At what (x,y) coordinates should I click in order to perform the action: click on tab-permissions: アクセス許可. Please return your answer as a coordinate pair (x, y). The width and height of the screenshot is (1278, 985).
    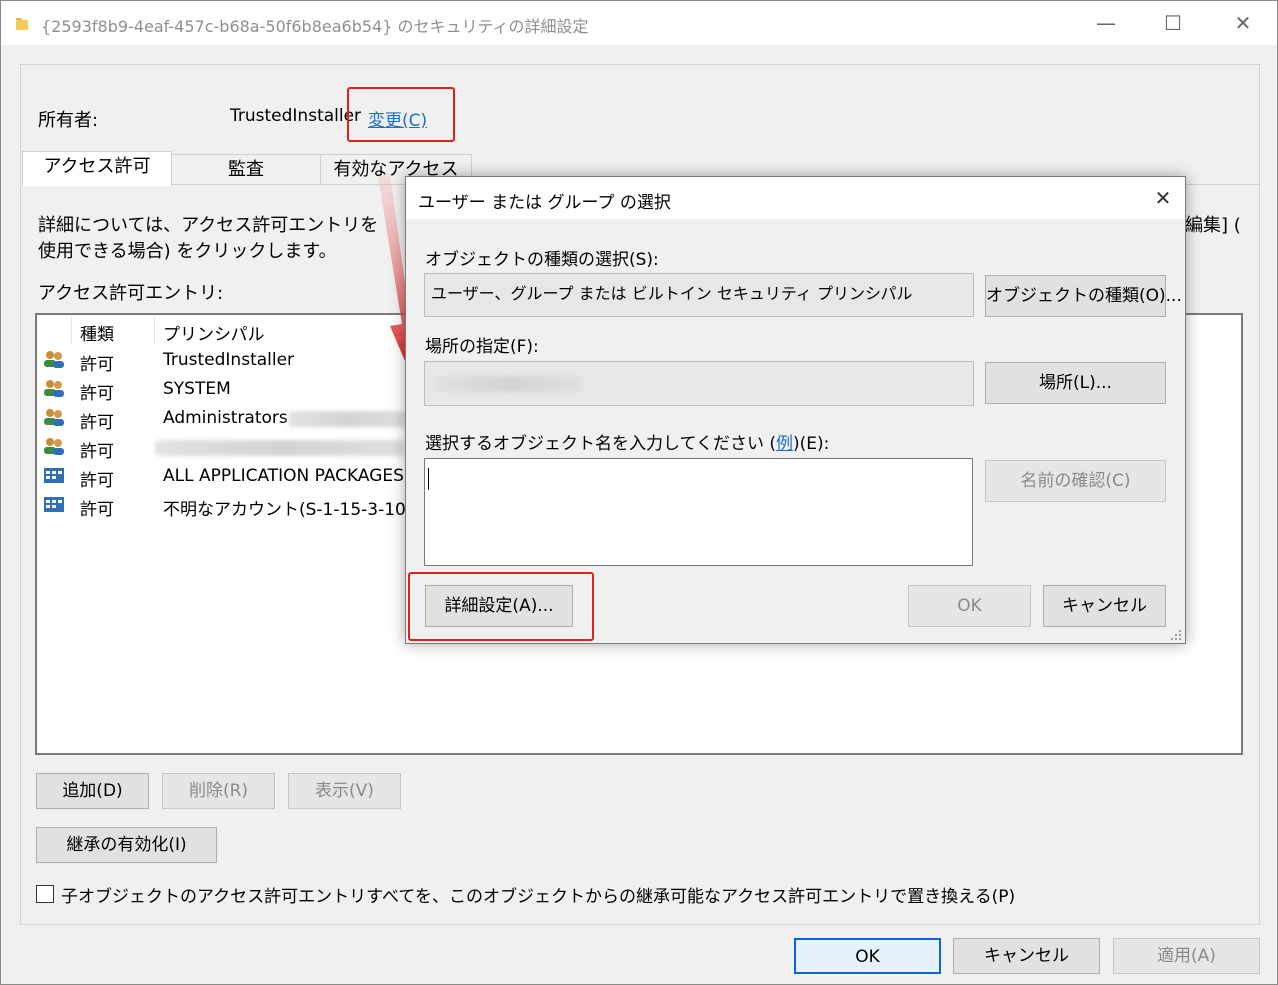
    Looking at the image, I should click on (97, 168).